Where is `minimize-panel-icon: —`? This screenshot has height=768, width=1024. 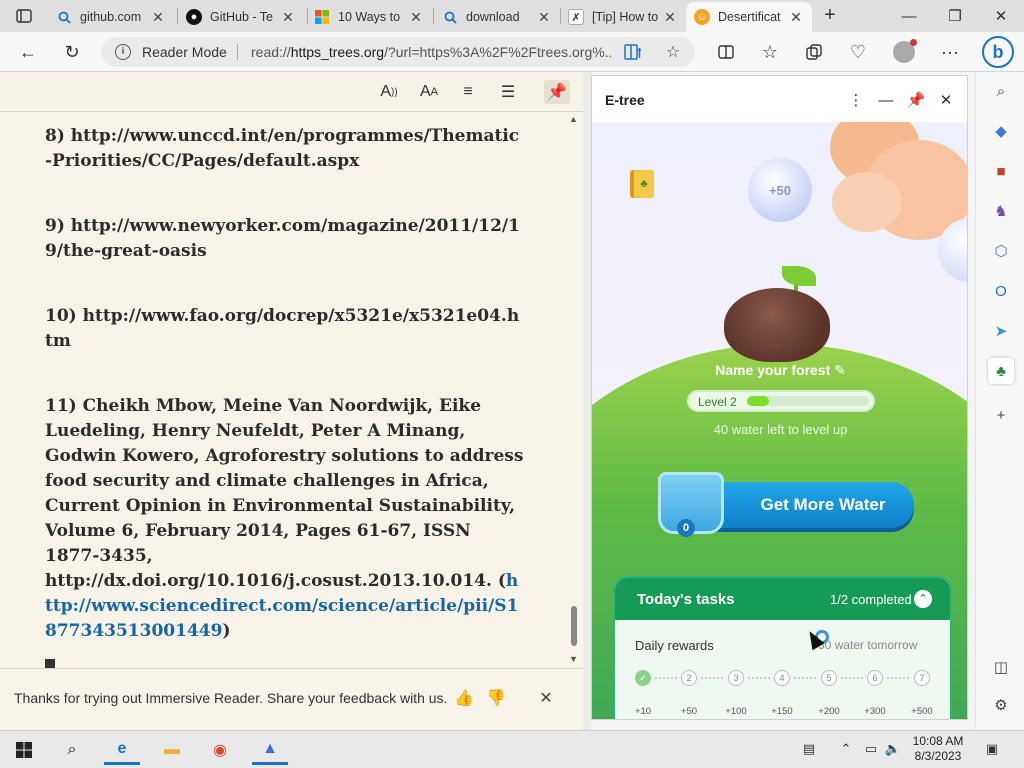 minimize-panel-icon: — is located at coordinates (886, 100).